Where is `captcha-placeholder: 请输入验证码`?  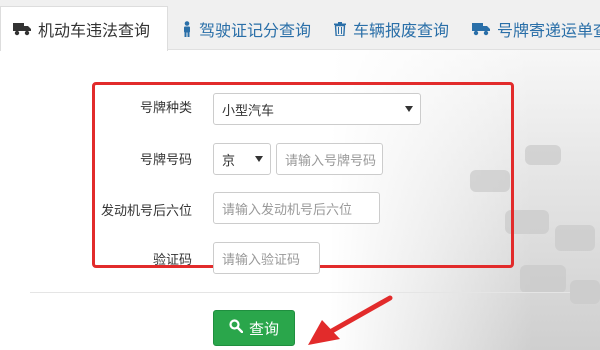
captcha-placeholder: 请输入验证码 is located at coordinates (261, 260).